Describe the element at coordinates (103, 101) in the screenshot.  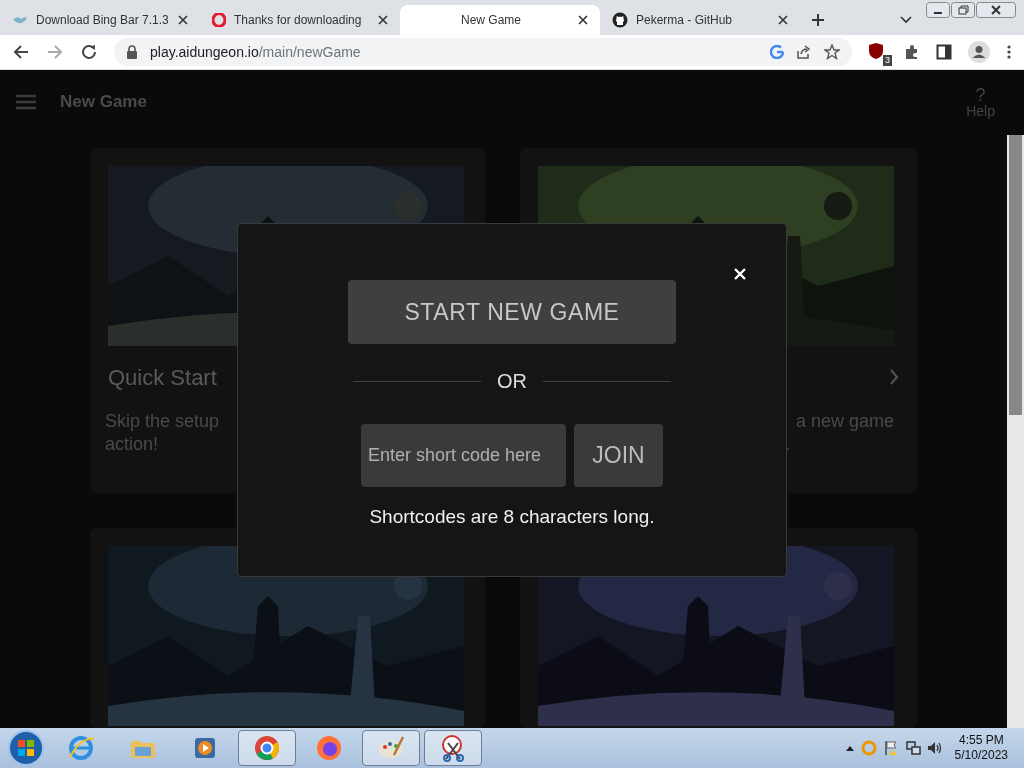
I see `page-title: New Game` at that location.